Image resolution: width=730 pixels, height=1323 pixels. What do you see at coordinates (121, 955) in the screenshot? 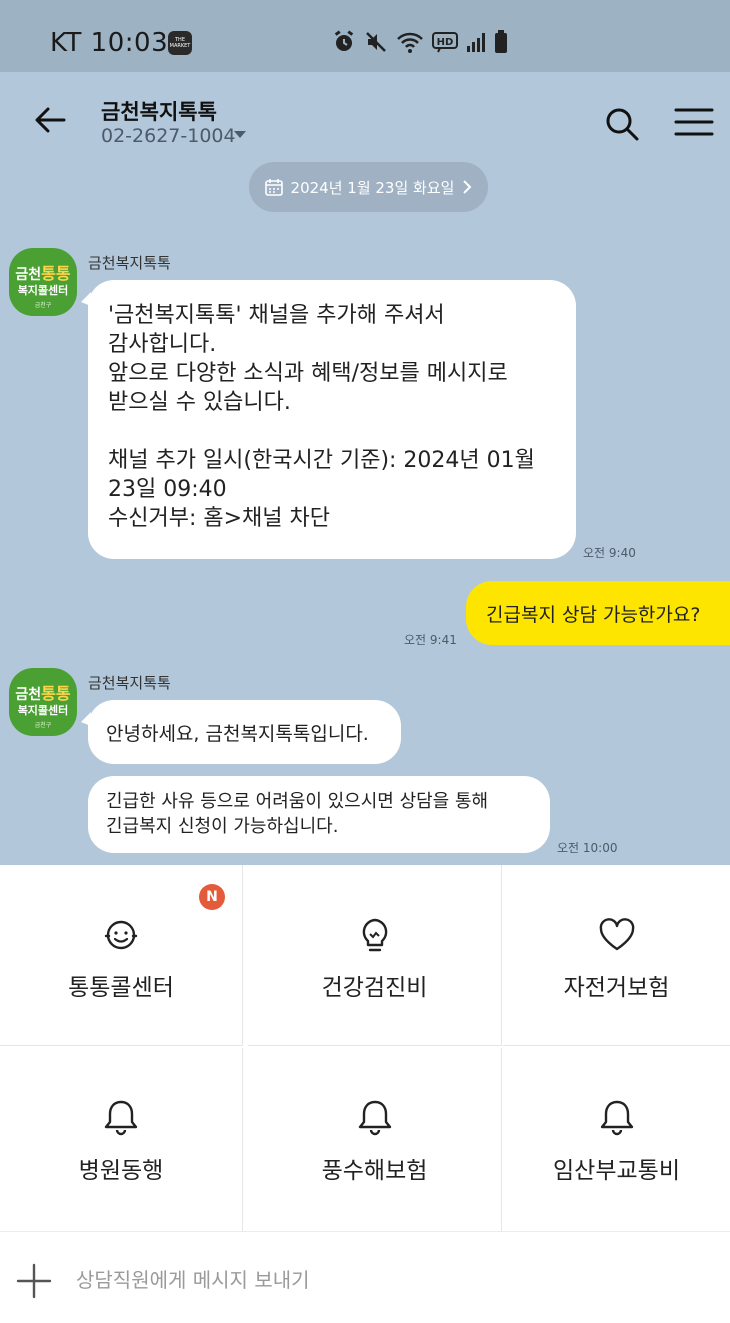
I see `menu-item-tongtong-callcenter: 통통콜센터 N` at bounding box center [121, 955].